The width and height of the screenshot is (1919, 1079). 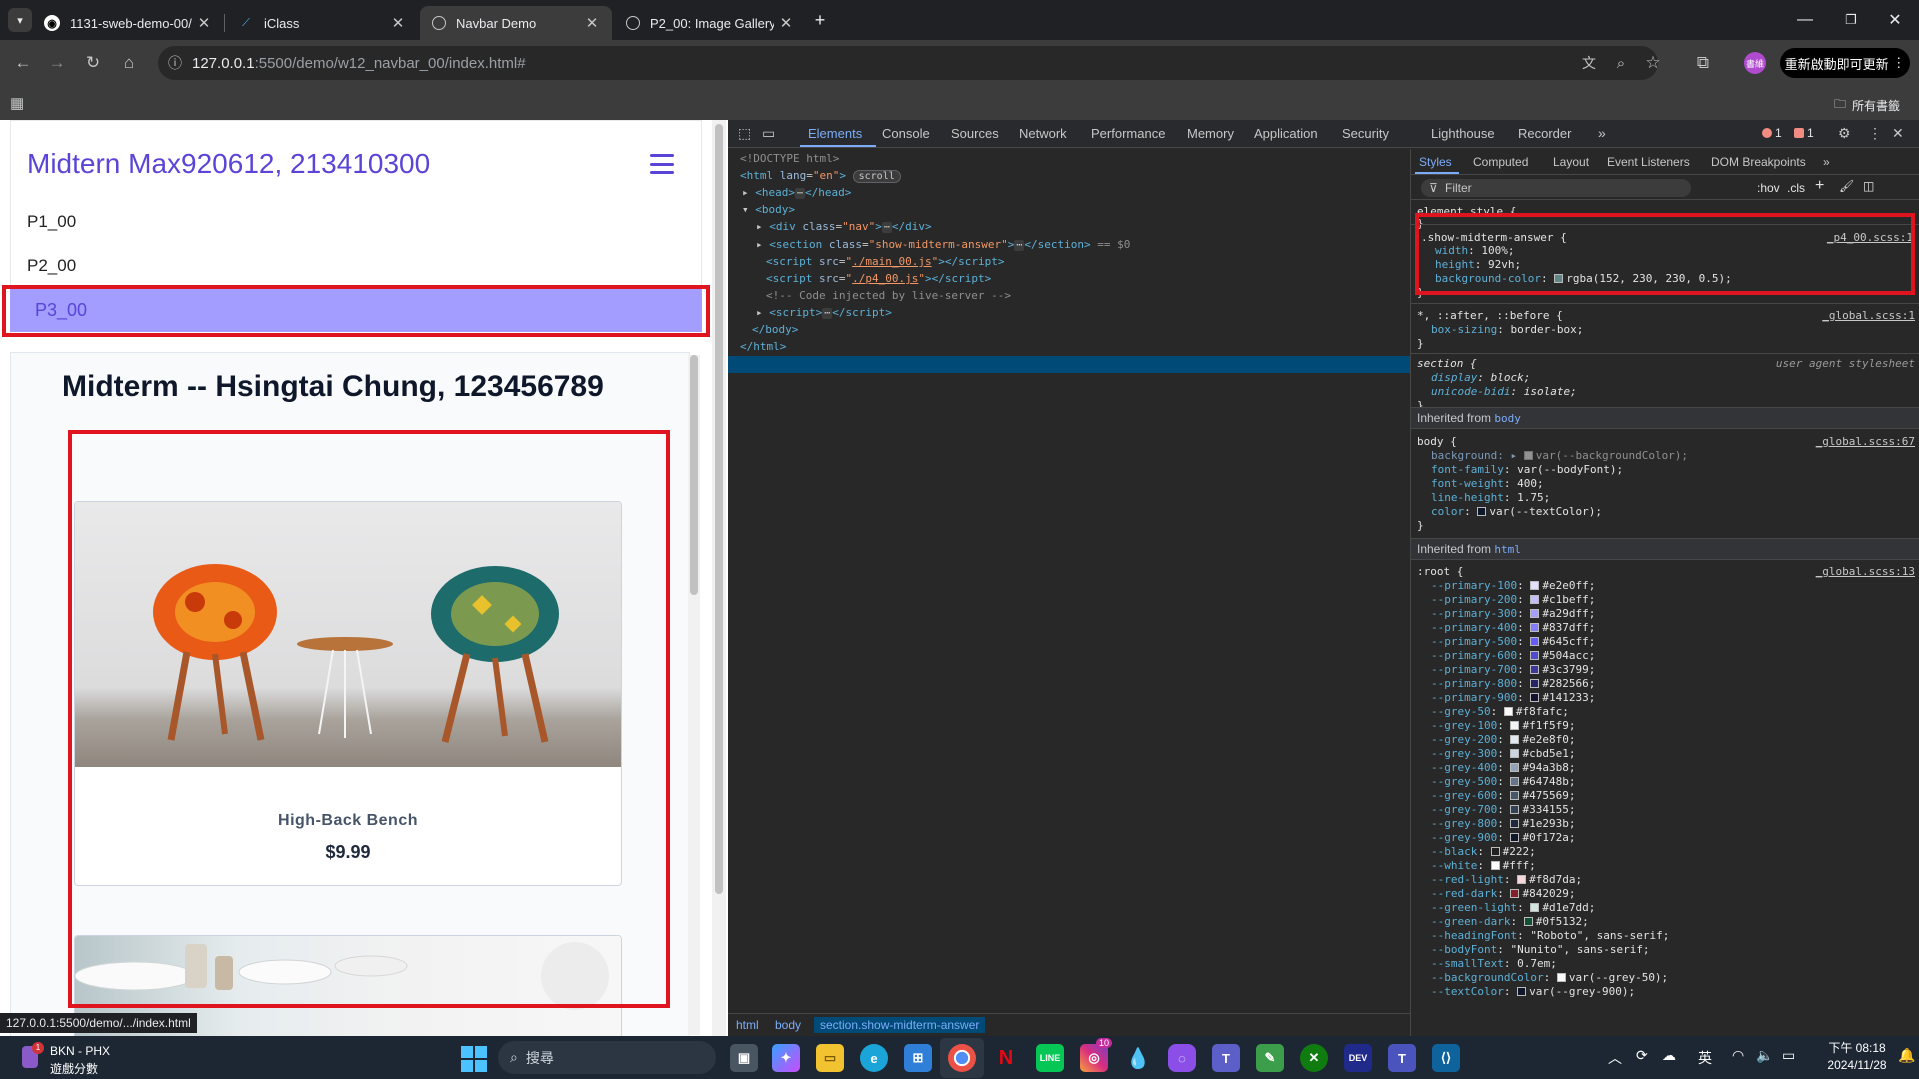 What do you see at coordinates (1755, 63) in the screenshot?
I see `avatar: 書維` at bounding box center [1755, 63].